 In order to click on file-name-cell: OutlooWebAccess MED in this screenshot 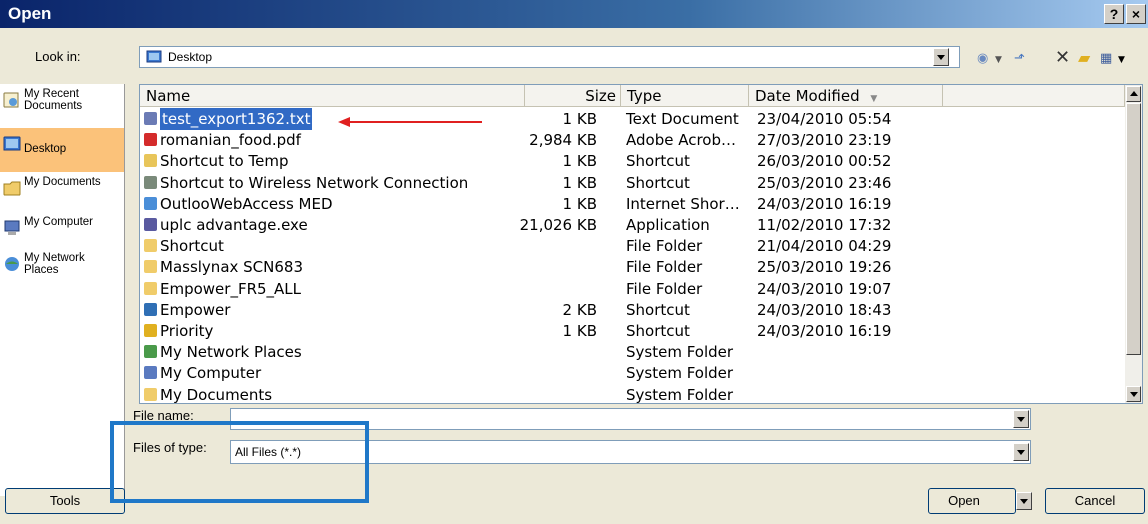, I will do `click(246, 203)`.